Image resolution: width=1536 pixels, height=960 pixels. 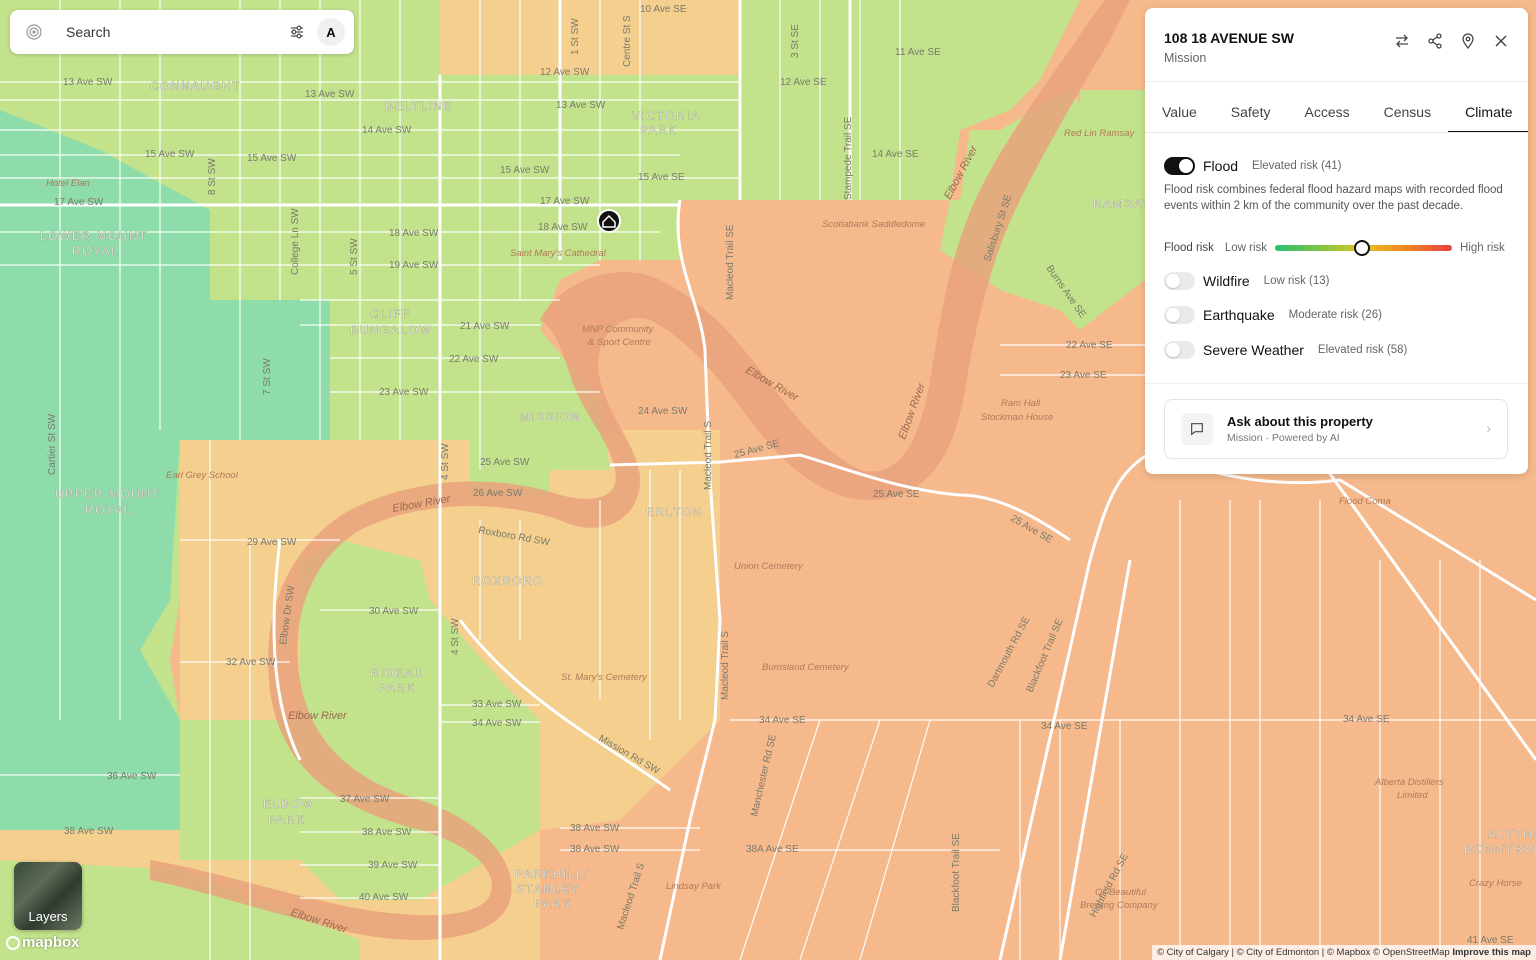 What do you see at coordinates (1251, 116) in the screenshot?
I see `tab-safety: Safety` at bounding box center [1251, 116].